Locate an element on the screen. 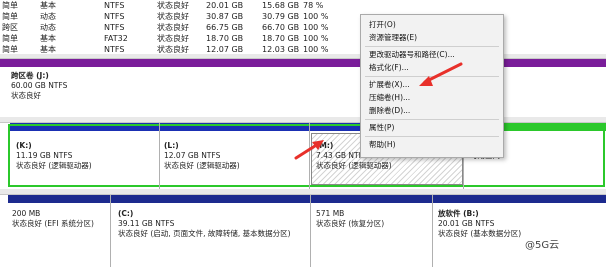  partition-efi: 200 MB 状态良好 (EFI 系统分区) is located at coordinates (60, 219).